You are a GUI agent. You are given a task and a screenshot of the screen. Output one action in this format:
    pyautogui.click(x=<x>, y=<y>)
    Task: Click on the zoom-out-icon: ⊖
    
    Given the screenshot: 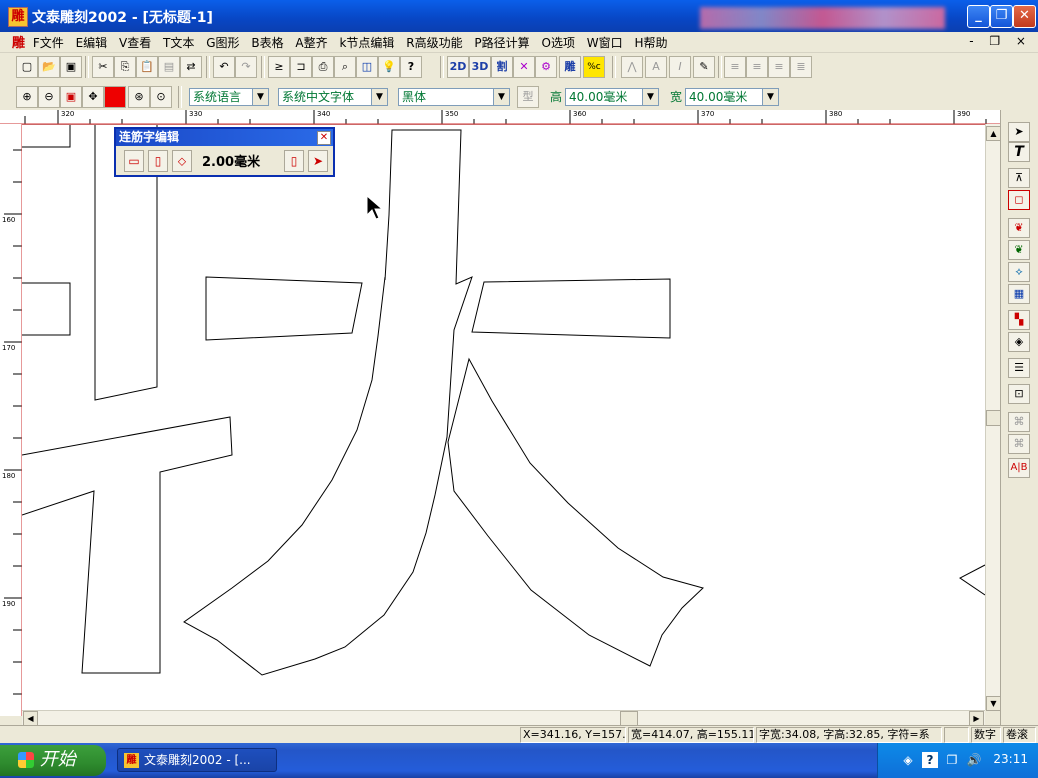 What is the action you would take?
    pyautogui.click(x=49, y=97)
    